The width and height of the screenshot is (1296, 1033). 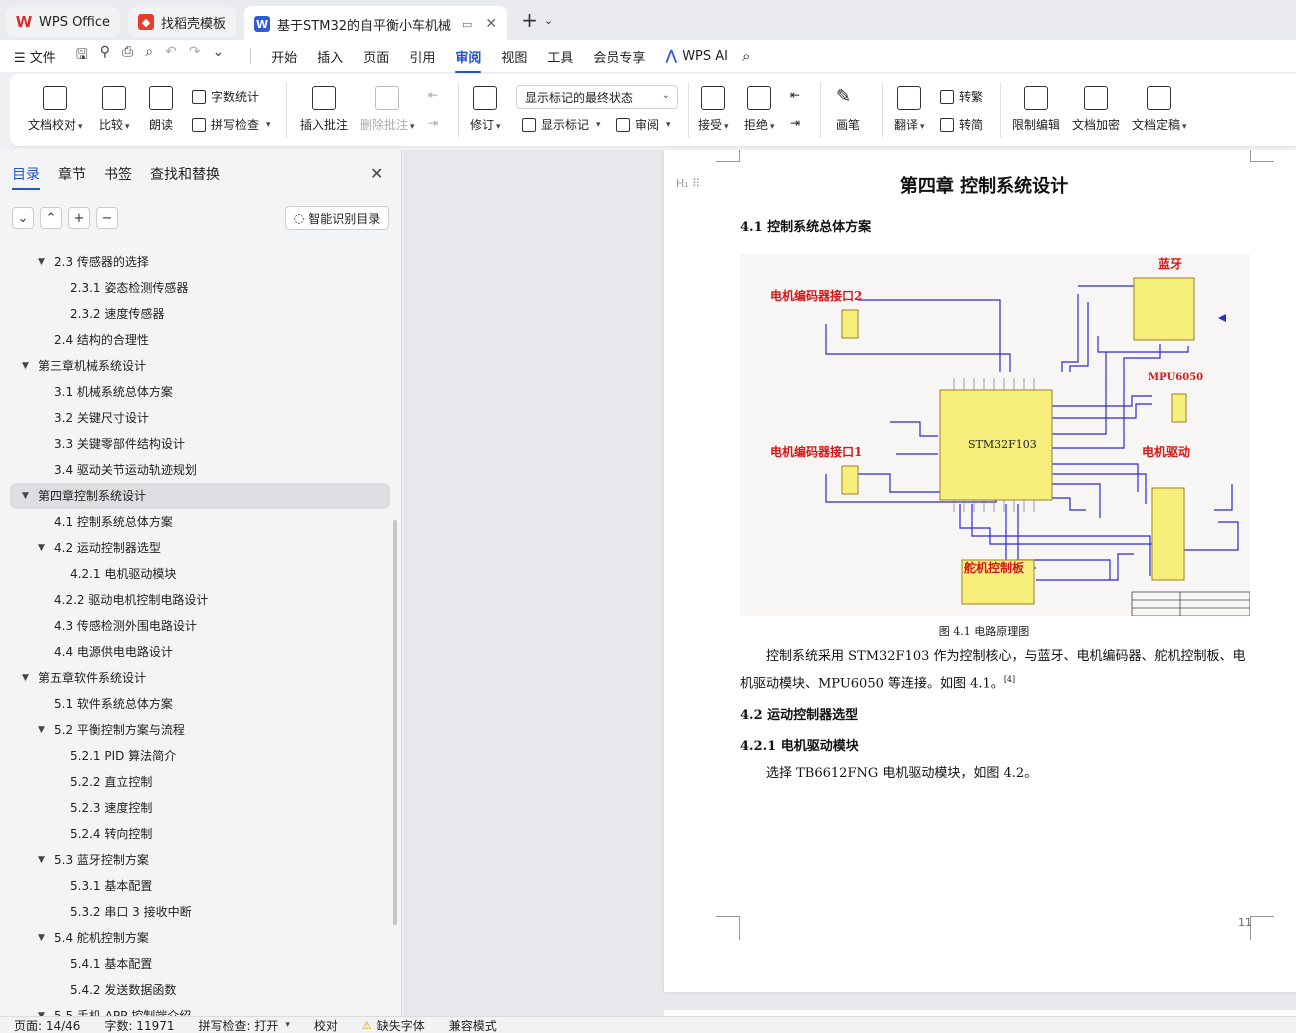 I want to click on to-simplified-button: 转简, so click(x=961, y=124).